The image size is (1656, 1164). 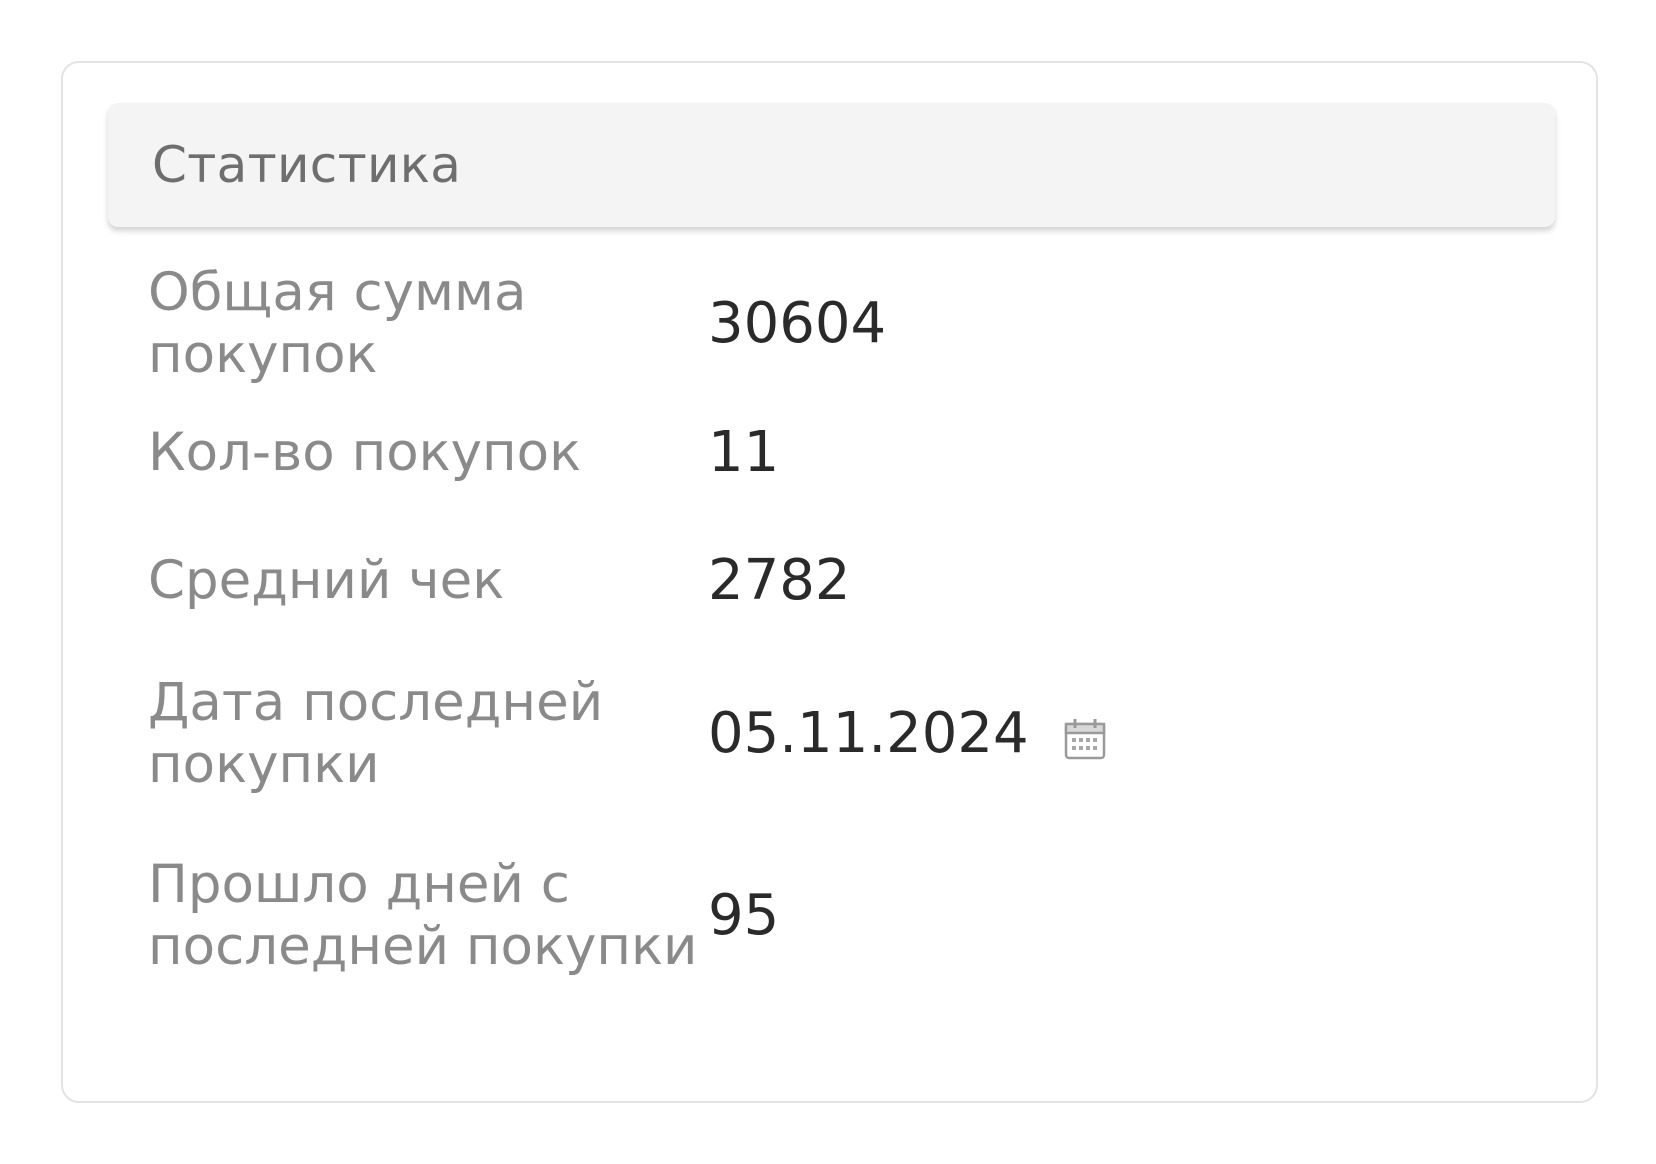 I want to click on stat-value-days-since-last-purchase: 95, so click(x=743, y=916).